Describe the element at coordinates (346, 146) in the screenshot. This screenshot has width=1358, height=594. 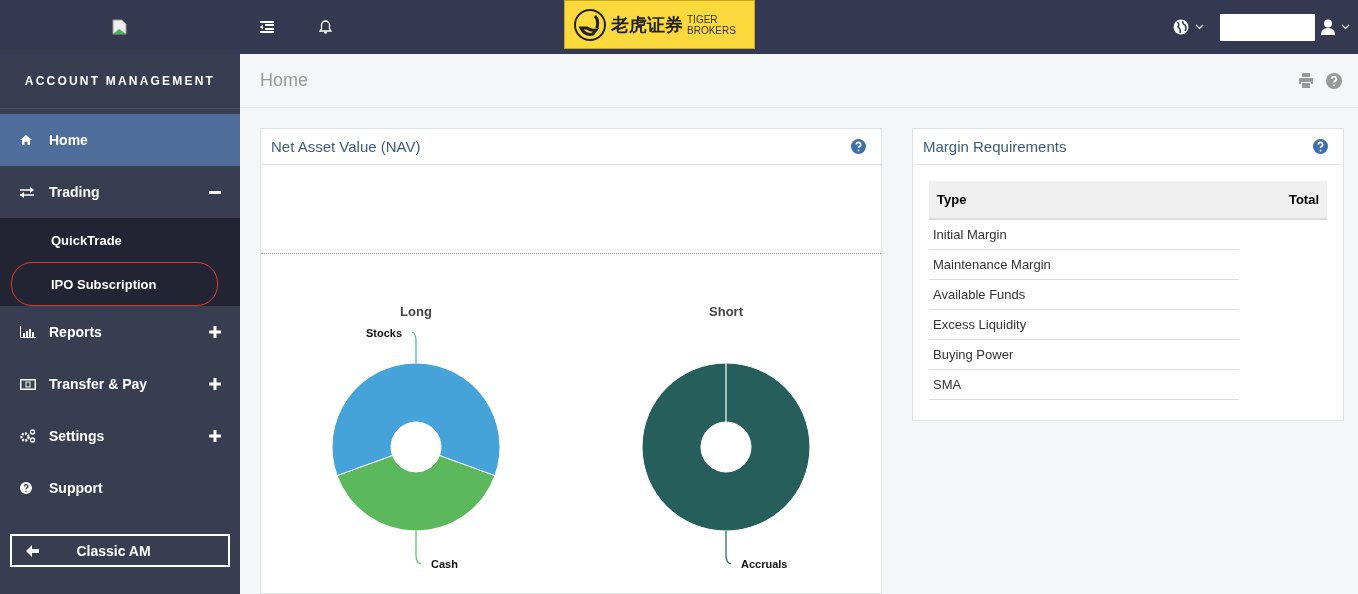
I see `panel-title: Net Asset Value (NAV)` at that location.